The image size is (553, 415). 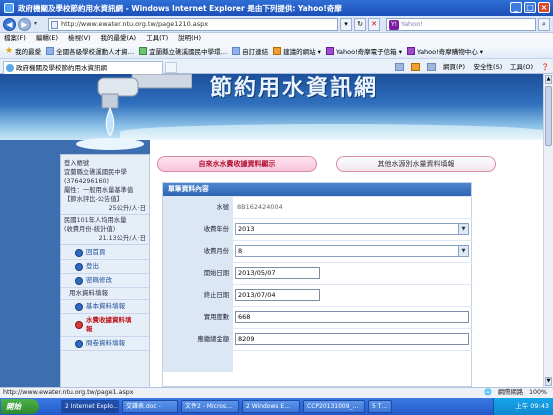 I want to click on scroll-up-icon: ▲, so click(x=548, y=79).